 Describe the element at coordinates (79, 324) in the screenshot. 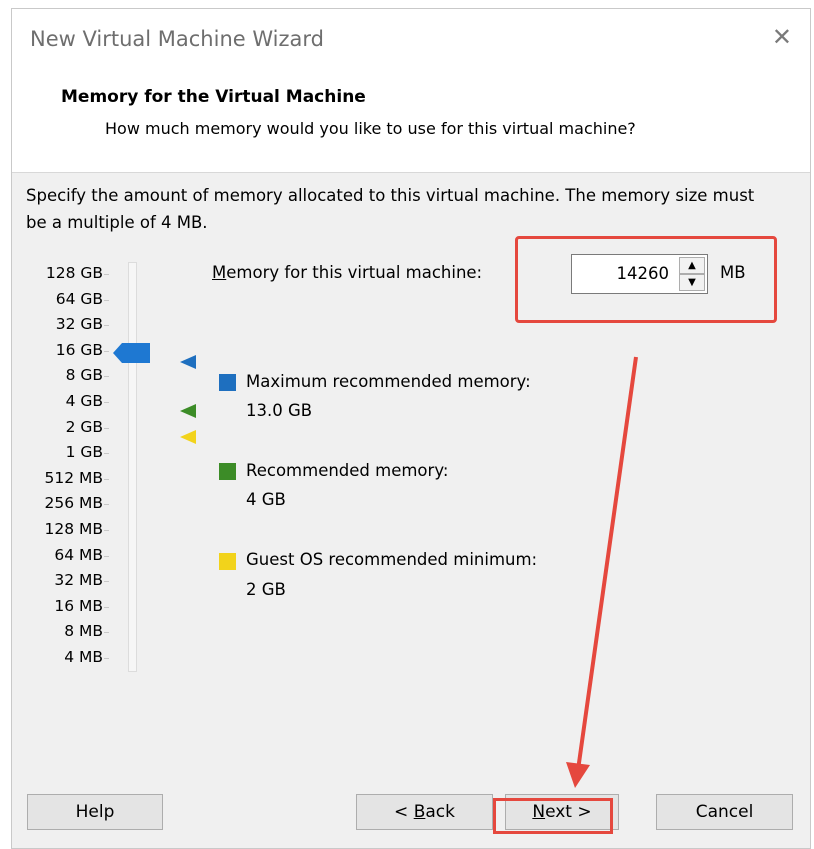

I see `scale-label: 32 GB` at that location.